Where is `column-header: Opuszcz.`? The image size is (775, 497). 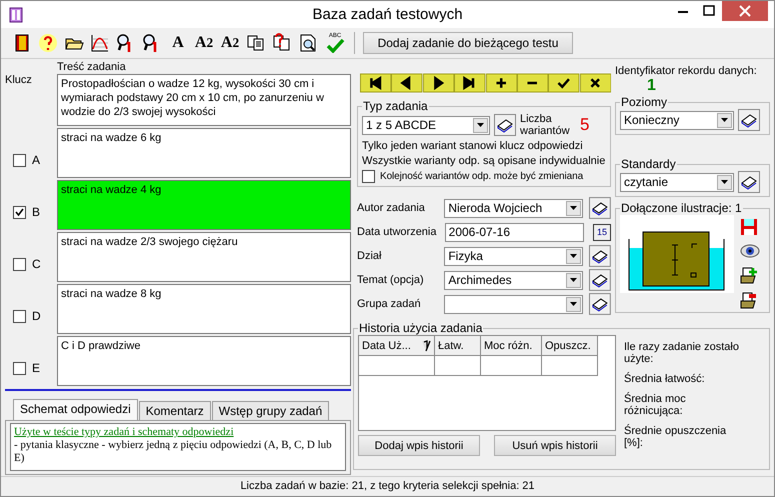 column-header: Opuszcz. is located at coordinates (570, 346).